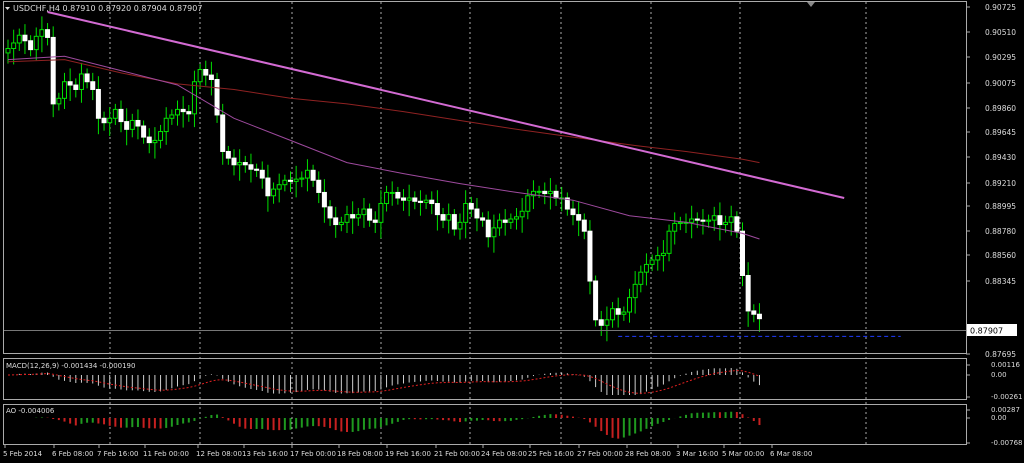  Describe the element at coordinates (360, 454) in the screenshot. I see `time-tick-label: 18 Feb 08:00` at that location.